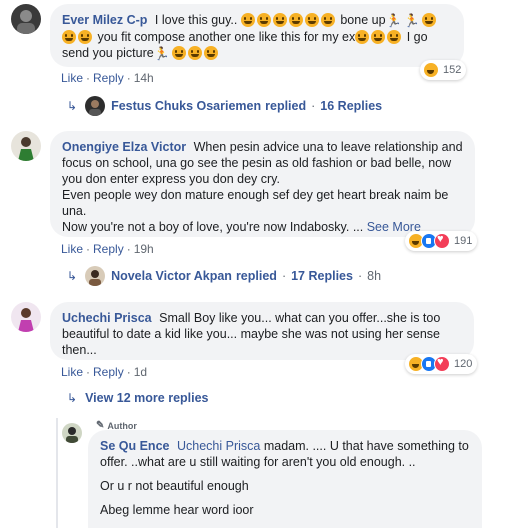  Describe the element at coordinates (107, 318) in the screenshot. I see `comment-author-name: Uchechi Prisca` at that location.